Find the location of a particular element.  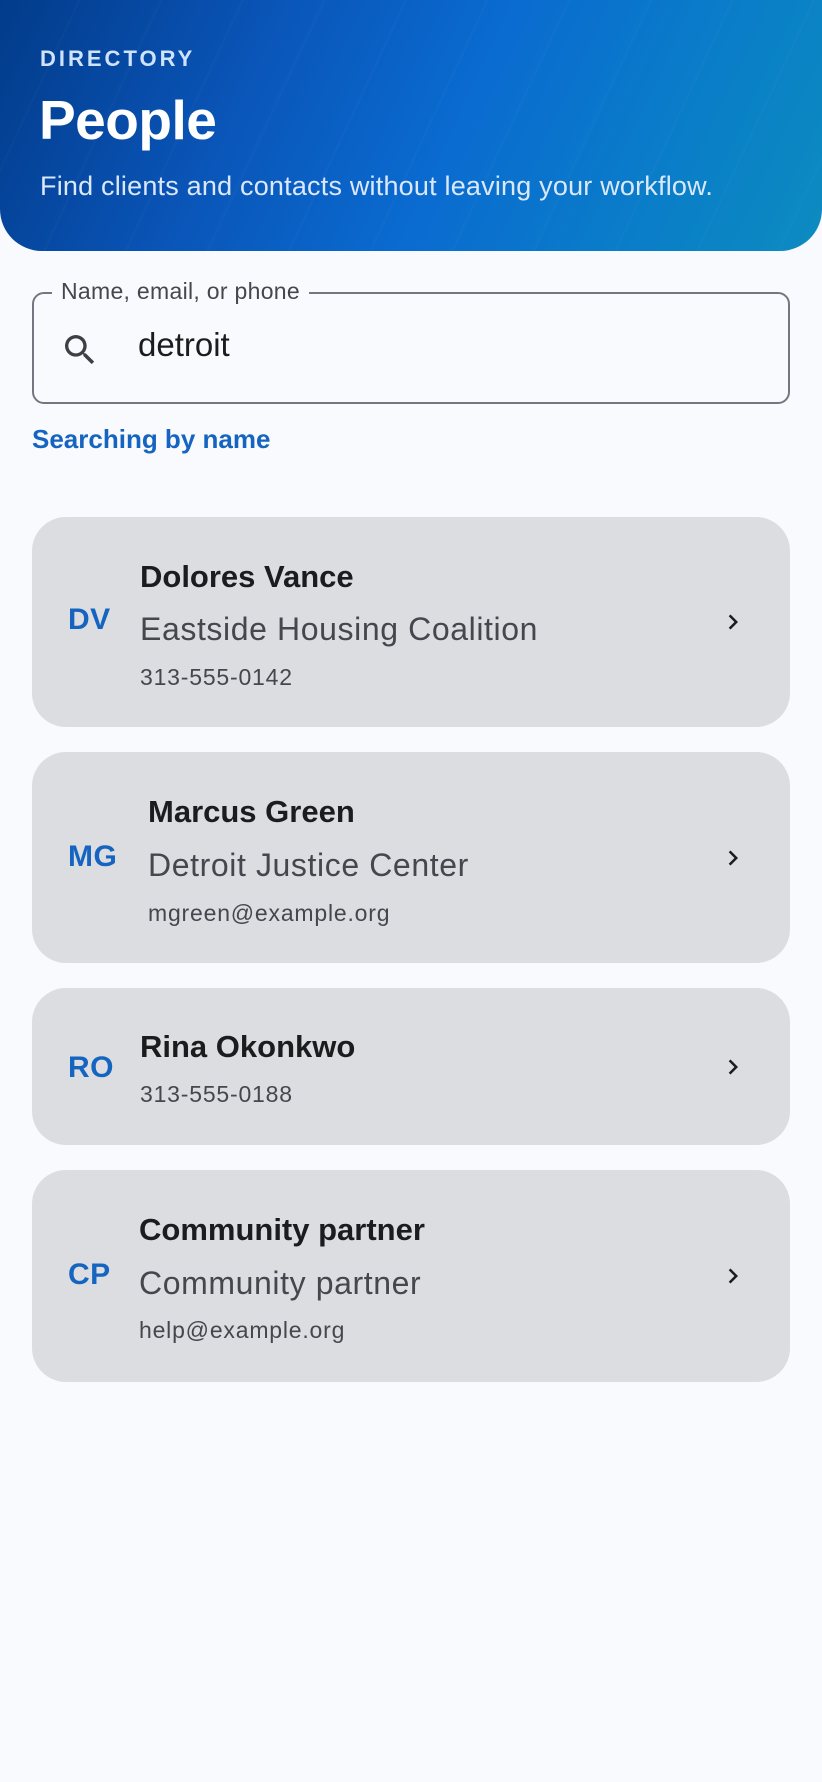

contact-name: Rina Okonkwo is located at coordinates (248, 1046).